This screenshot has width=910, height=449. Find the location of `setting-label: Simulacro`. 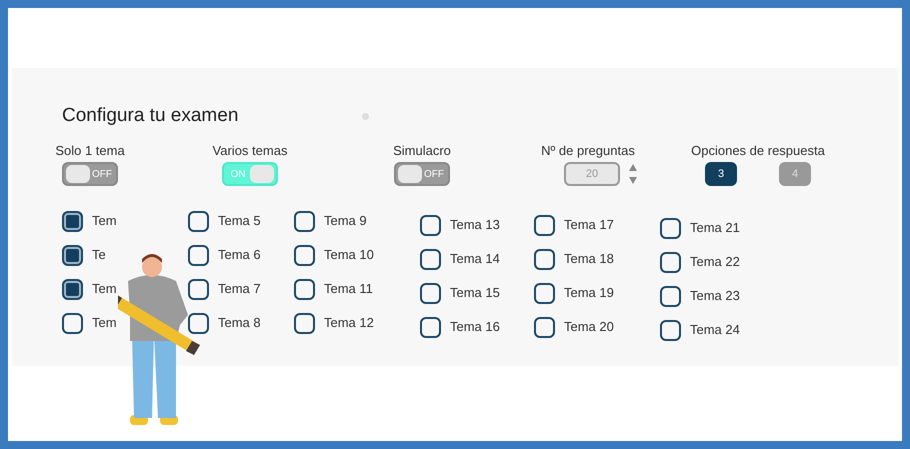

setting-label: Simulacro is located at coordinates (422, 151).